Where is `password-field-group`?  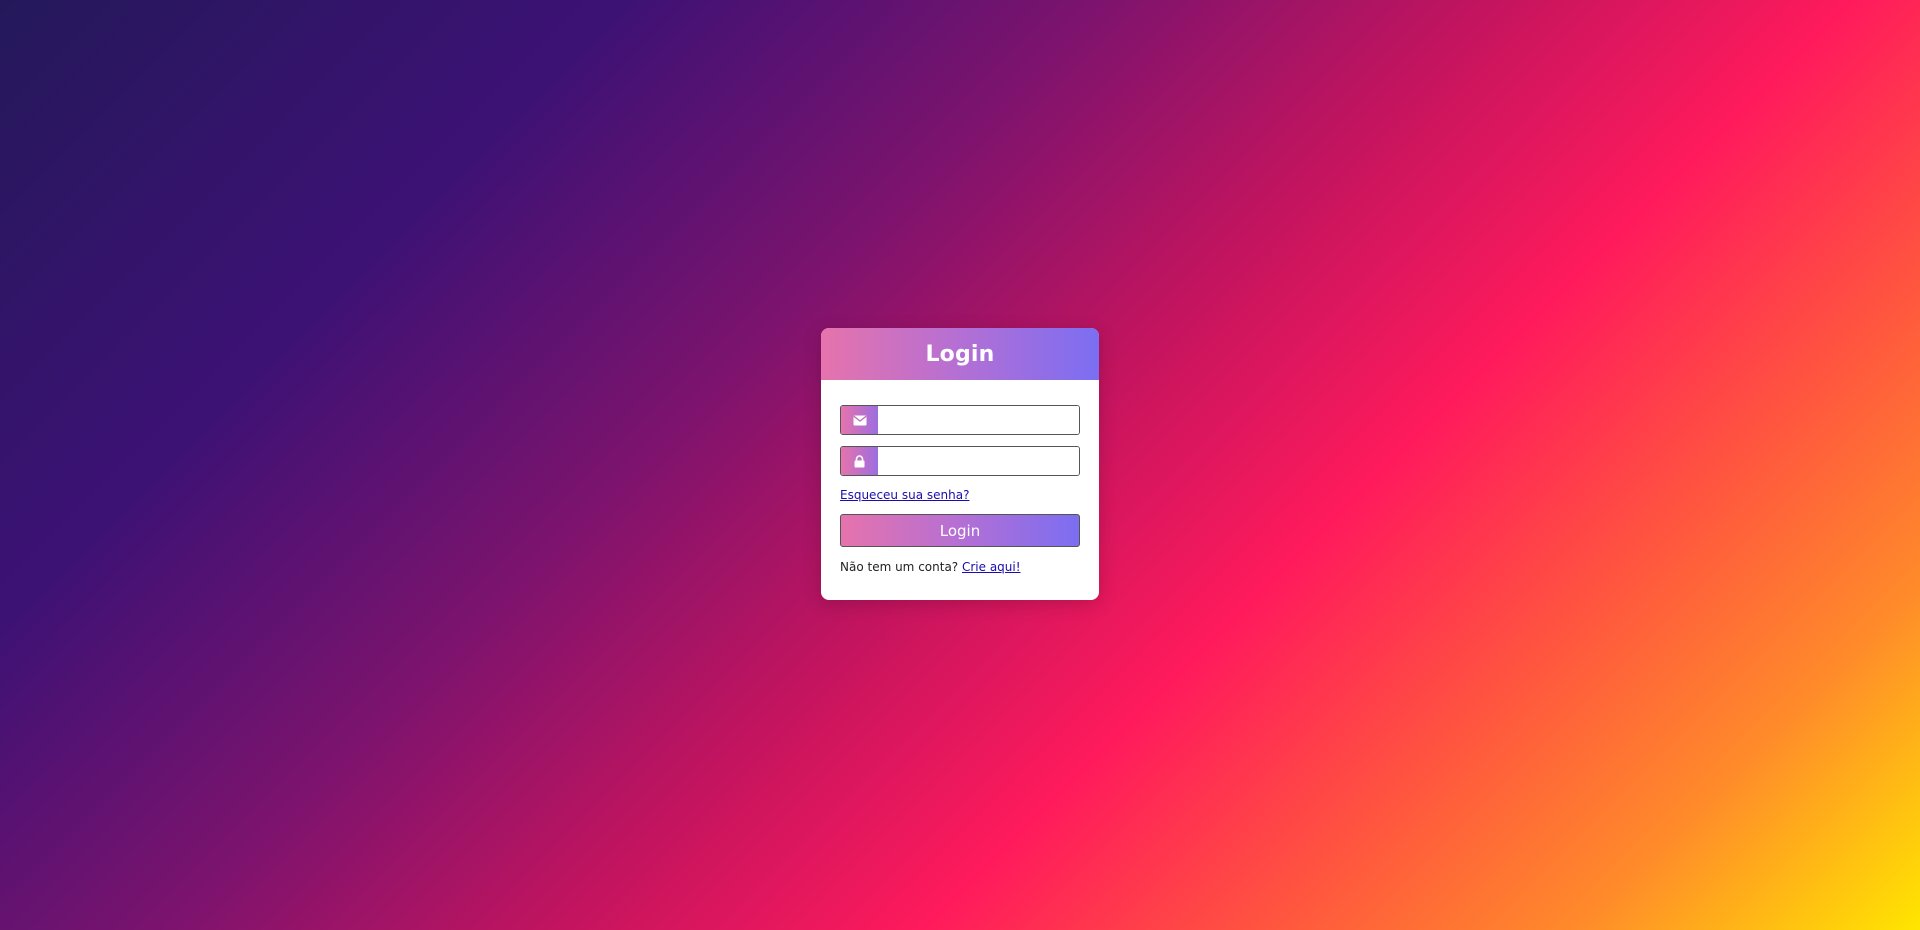 password-field-group is located at coordinates (960, 461).